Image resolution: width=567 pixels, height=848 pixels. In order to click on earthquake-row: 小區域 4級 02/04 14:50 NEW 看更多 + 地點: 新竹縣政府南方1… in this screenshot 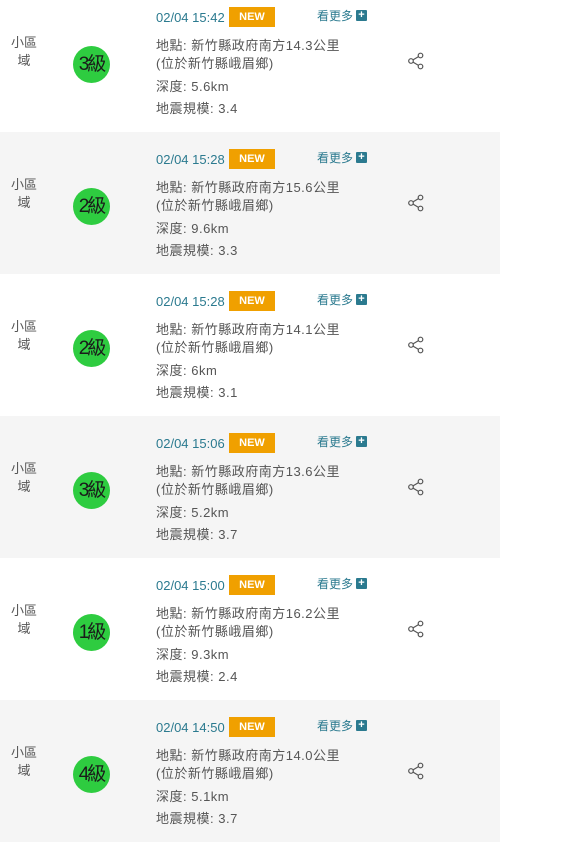, I will do `click(250, 771)`.